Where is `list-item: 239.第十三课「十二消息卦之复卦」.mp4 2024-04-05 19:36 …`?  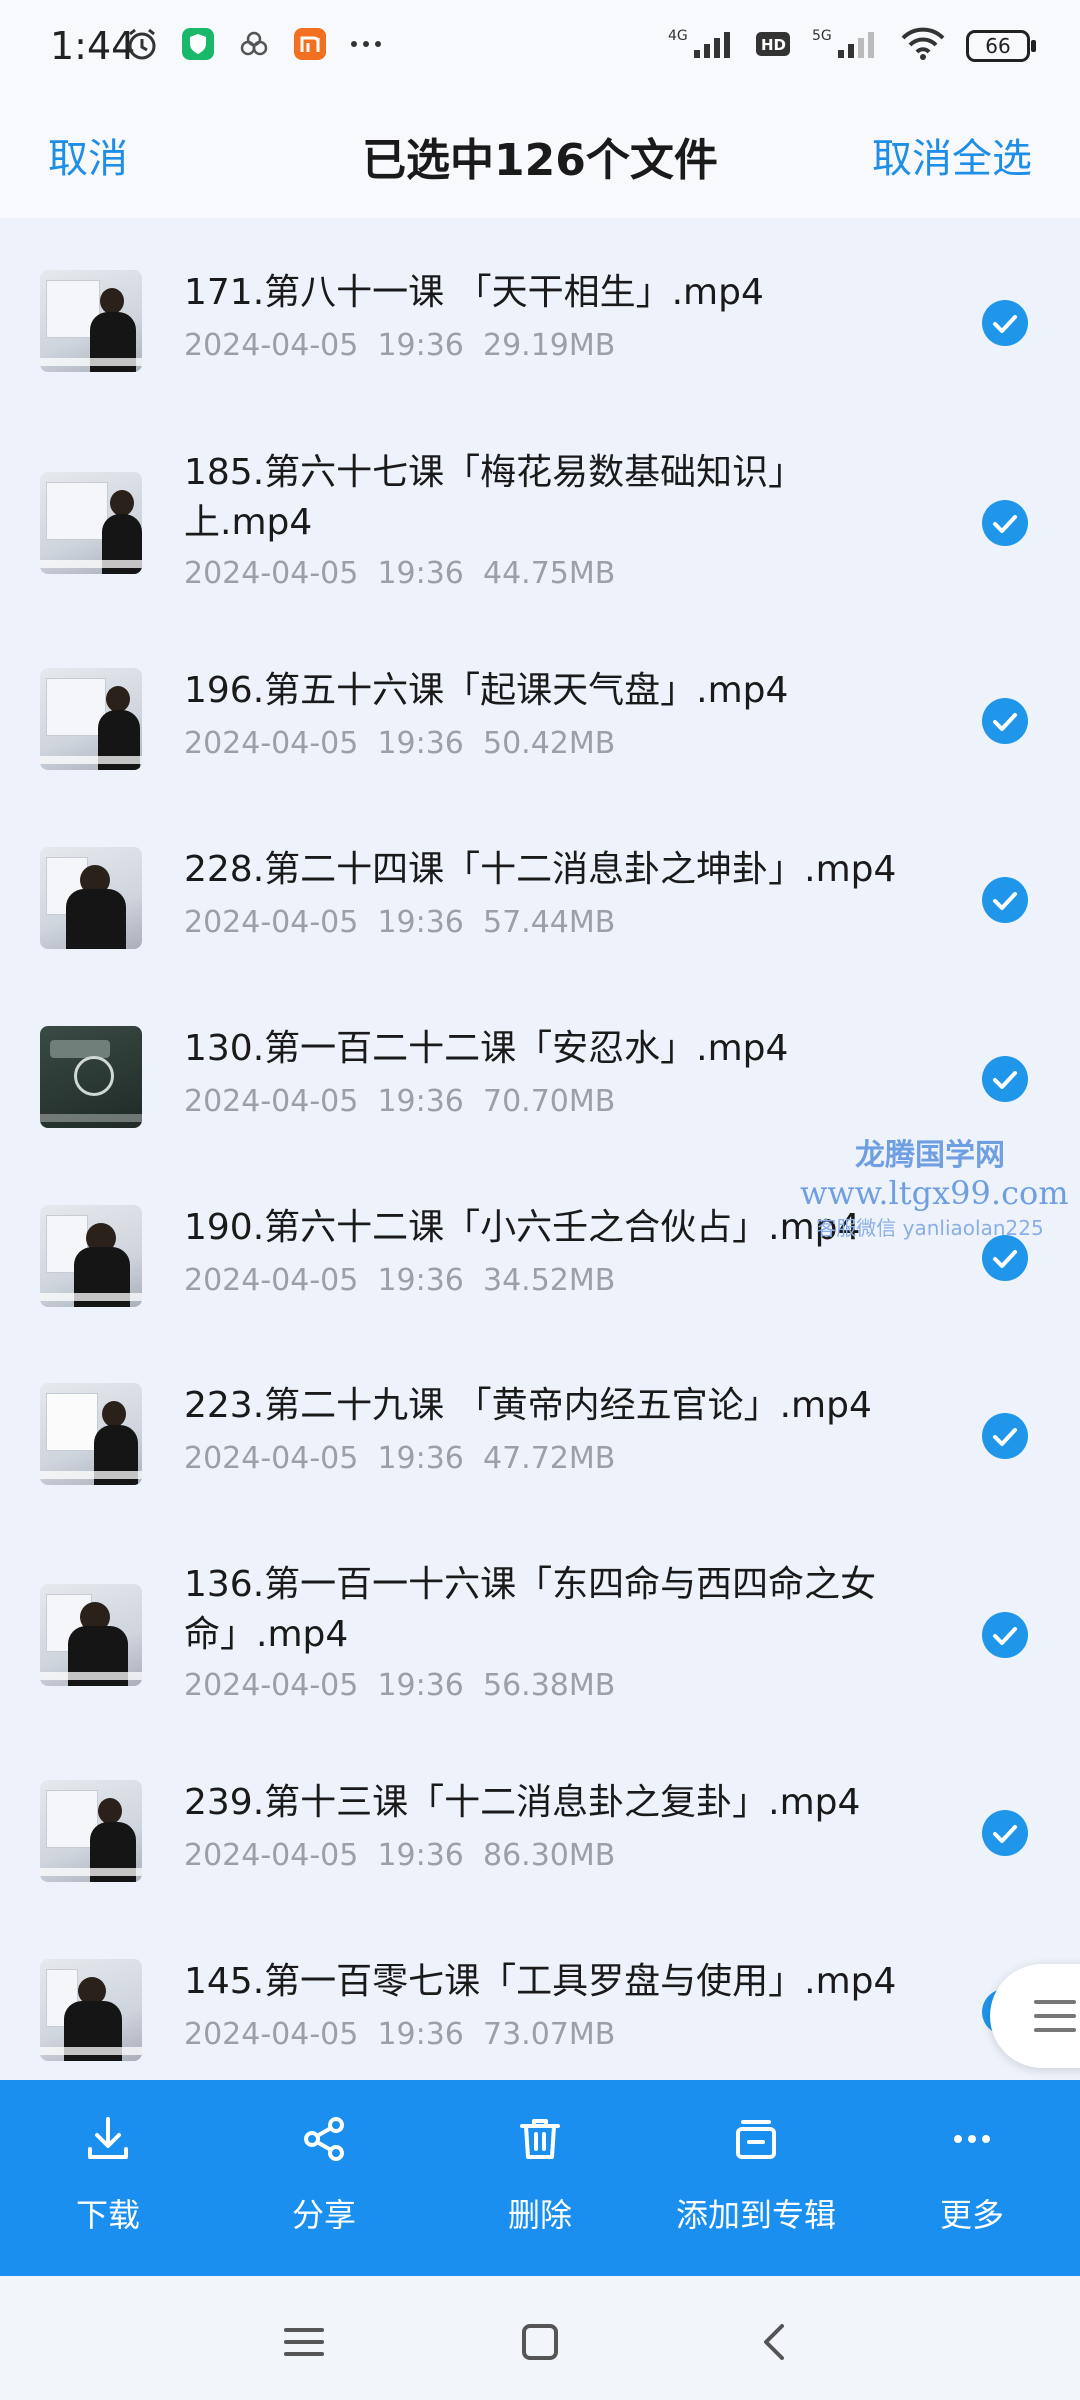
list-item: 239.第十三课「十二消息卦之复卦」.mp4 2024-04-05 19:36 … is located at coordinates (540, 1853).